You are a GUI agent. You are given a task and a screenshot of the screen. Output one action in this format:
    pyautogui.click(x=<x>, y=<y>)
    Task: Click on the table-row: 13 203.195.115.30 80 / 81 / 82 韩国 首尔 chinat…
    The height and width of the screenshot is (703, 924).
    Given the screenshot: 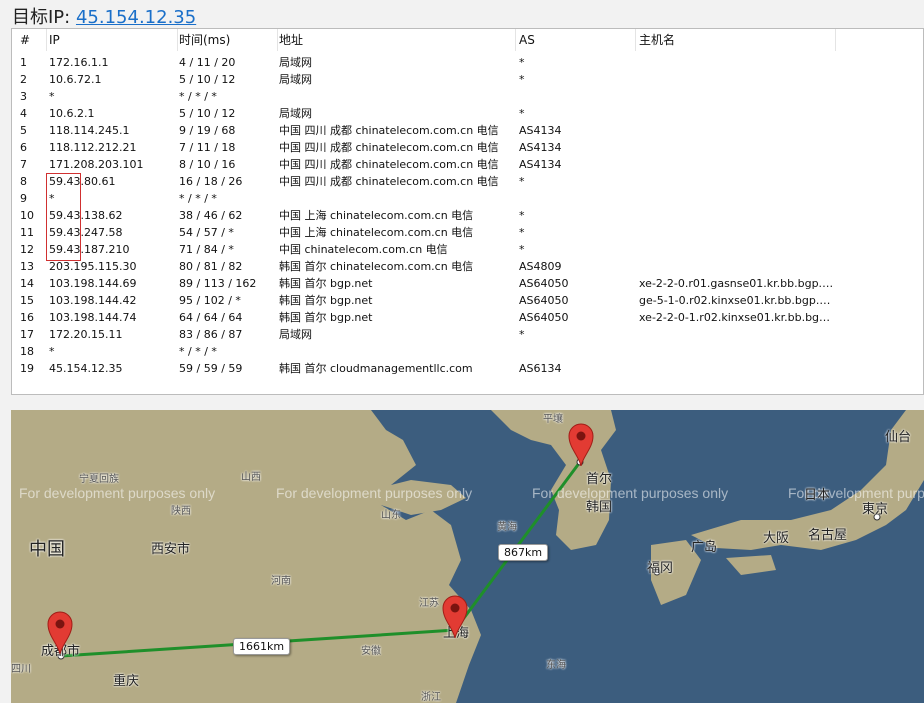 What is the action you would take?
    pyautogui.click(x=467, y=266)
    